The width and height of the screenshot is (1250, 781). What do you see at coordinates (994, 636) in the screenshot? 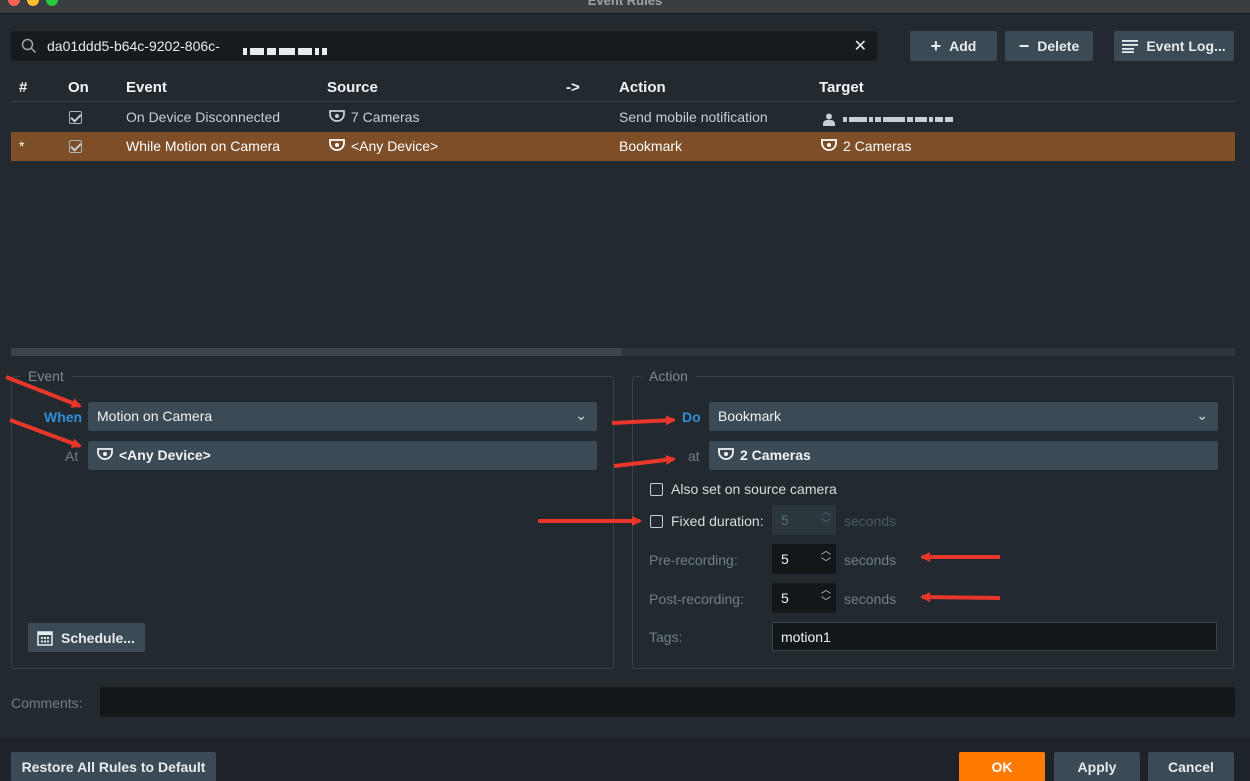
I see `tags-input: motion1` at bounding box center [994, 636].